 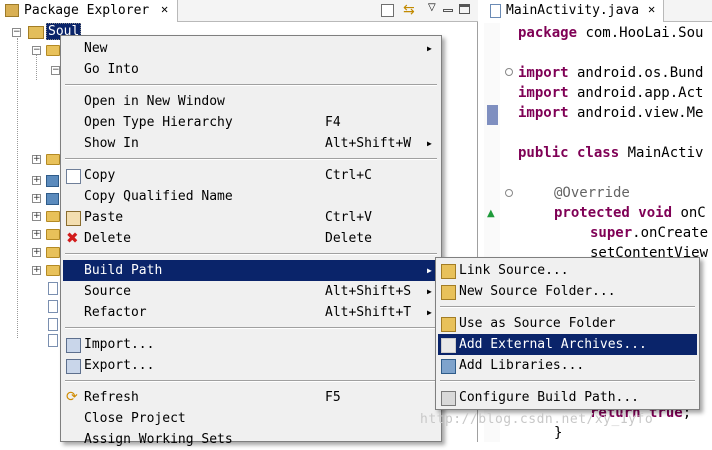 What do you see at coordinates (251, 69) in the screenshot?
I see `menu-item-go-into: Go Into` at bounding box center [251, 69].